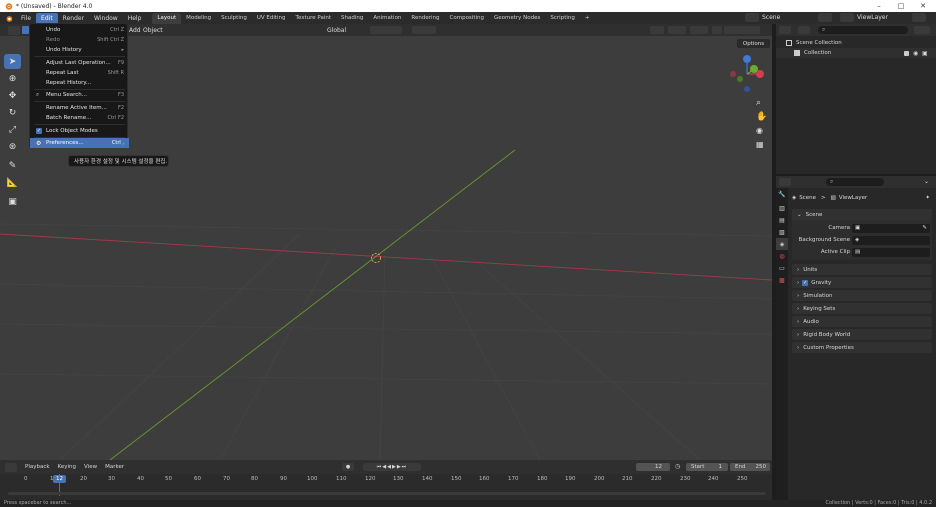 The height and width of the screenshot is (507, 936). Describe the element at coordinates (79, 108) in the screenshot. I see `menu-item-rename-active: Rename Active Item... F2` at that location.